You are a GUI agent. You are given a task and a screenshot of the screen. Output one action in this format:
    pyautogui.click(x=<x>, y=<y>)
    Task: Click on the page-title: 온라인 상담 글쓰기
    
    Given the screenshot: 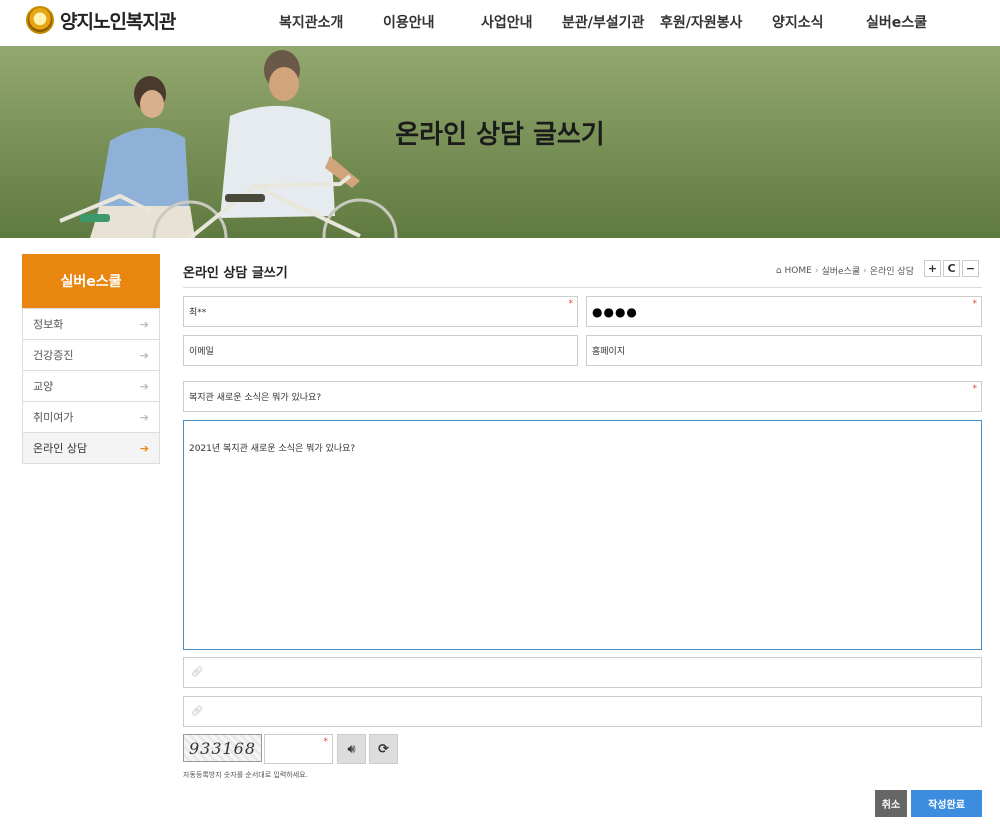 What is the action you would take?
    pyautogui.click(x=235, y=273)
    